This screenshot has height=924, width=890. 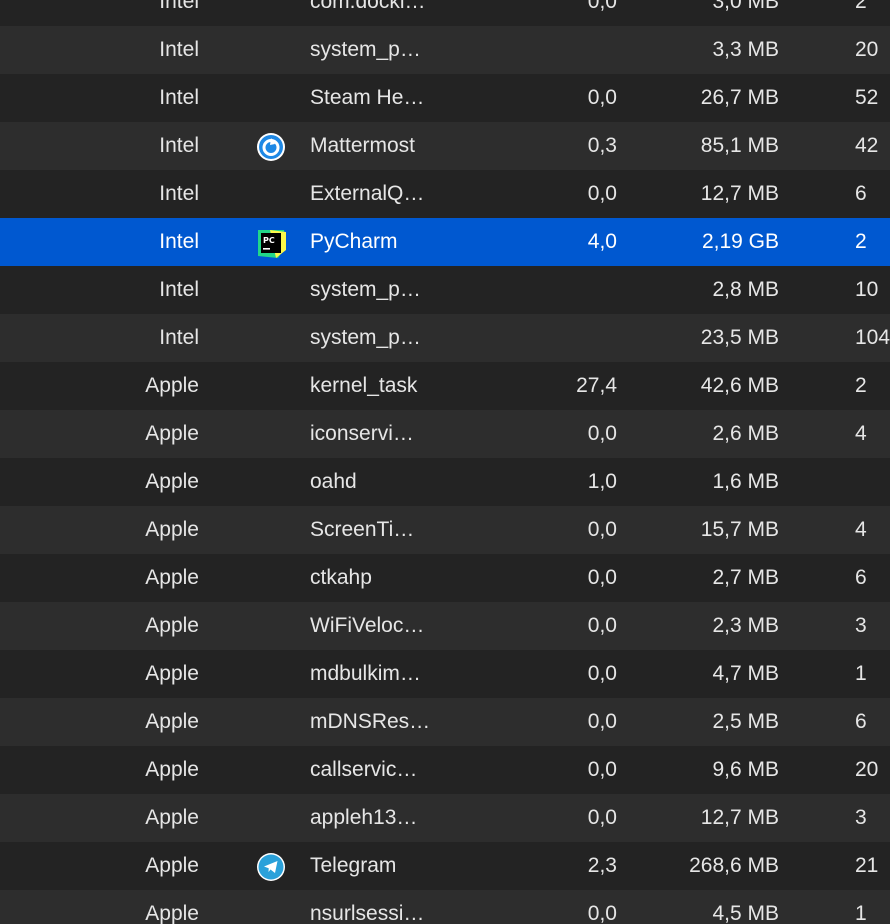 What do you see at coordinates (739, 529) in the screenshot?
I see `memory-cell: 15,7 MB` at bounding box center [739, 529].